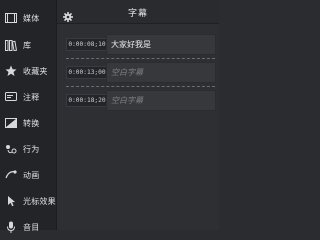 The width and height of the screenshot is (320, 240). I want to click on library-icon, so click(11, 45).